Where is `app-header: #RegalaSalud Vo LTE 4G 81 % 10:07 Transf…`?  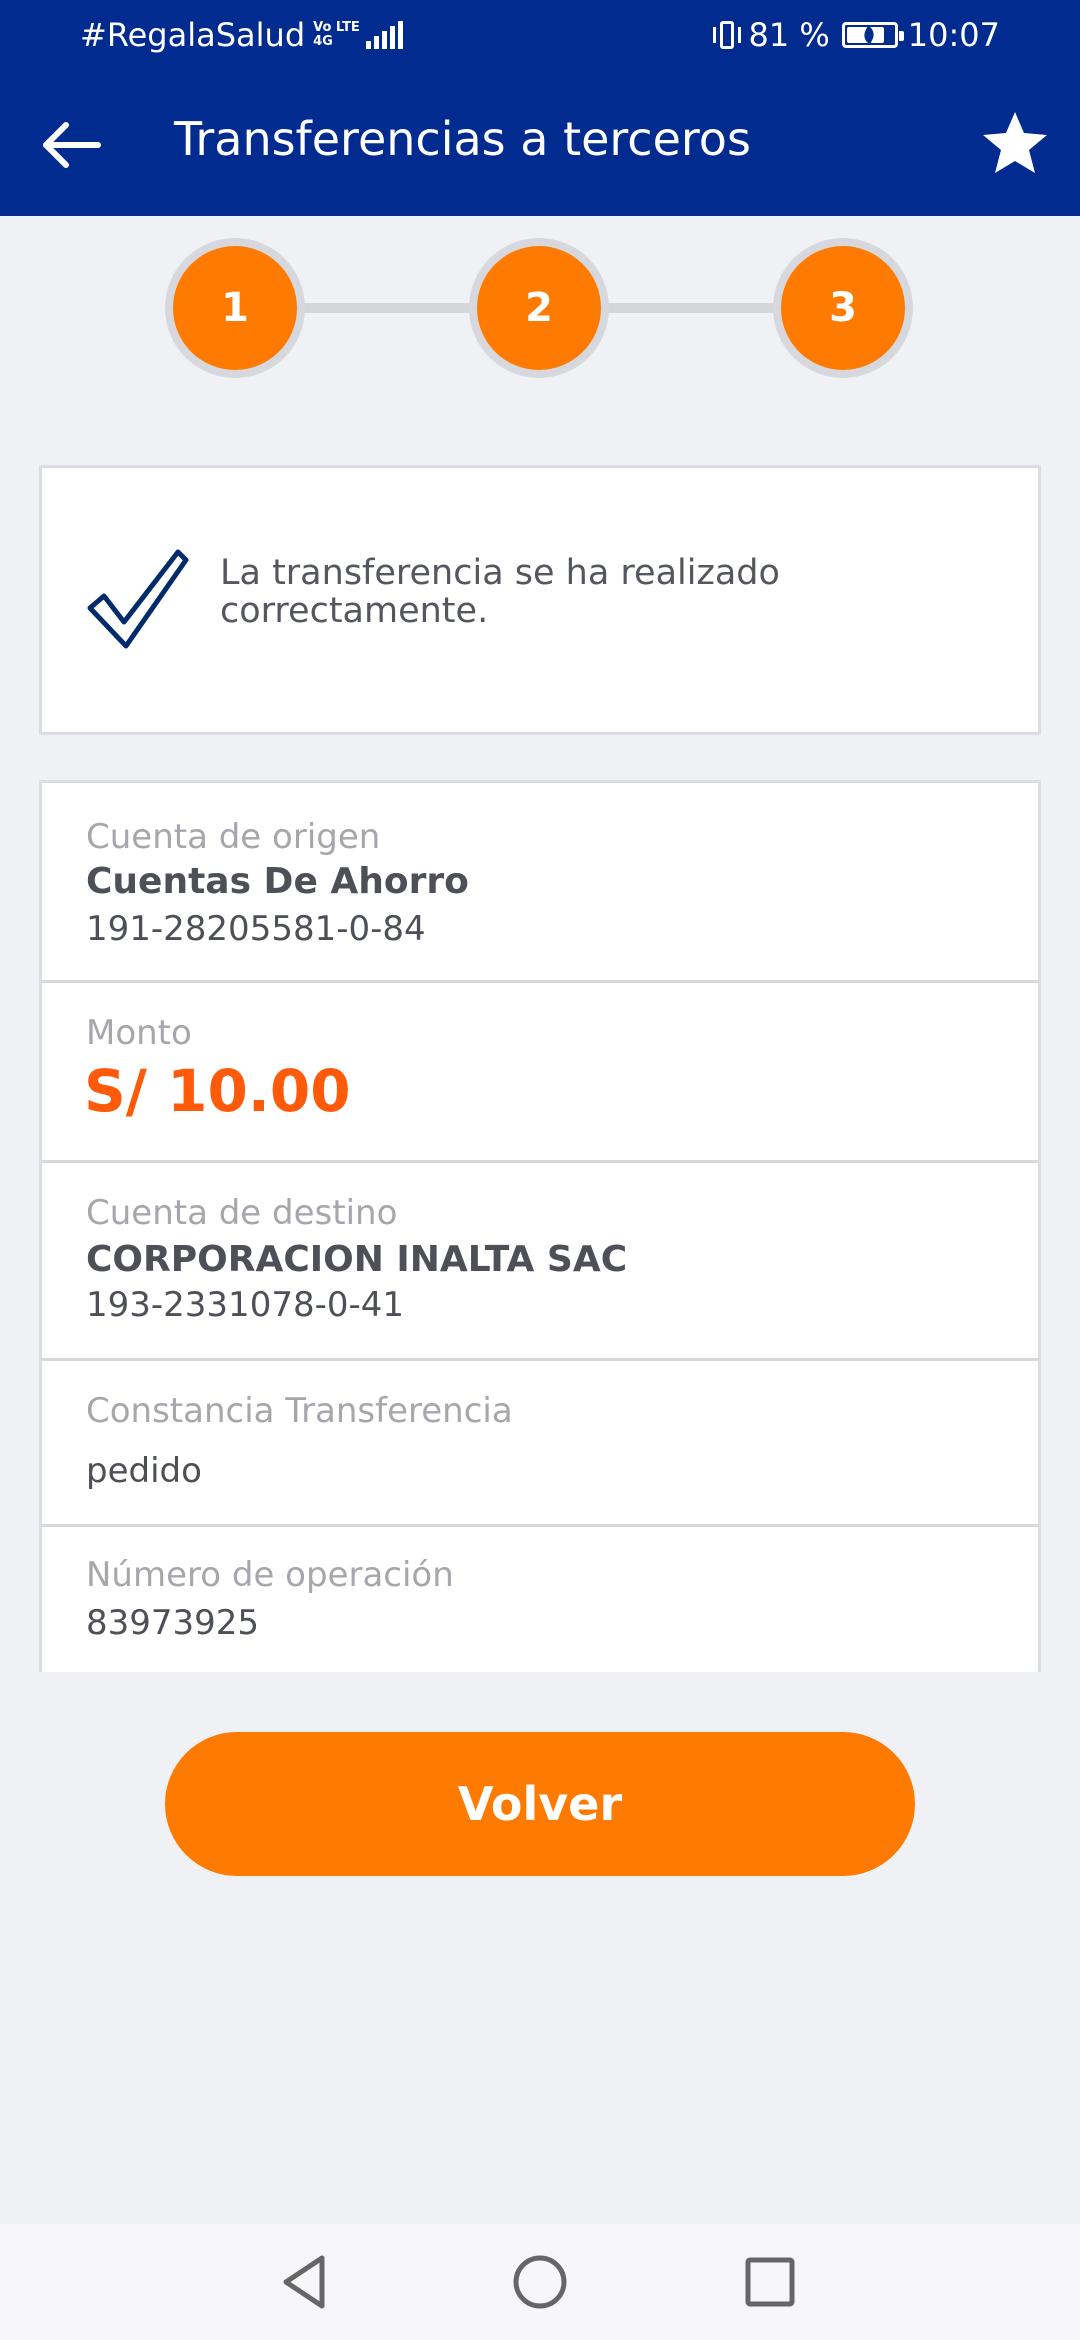 app-header: #RegalaSalud Vo LTE 4G 81 % 10:07 Transf… is located at coordinates (540, 108).